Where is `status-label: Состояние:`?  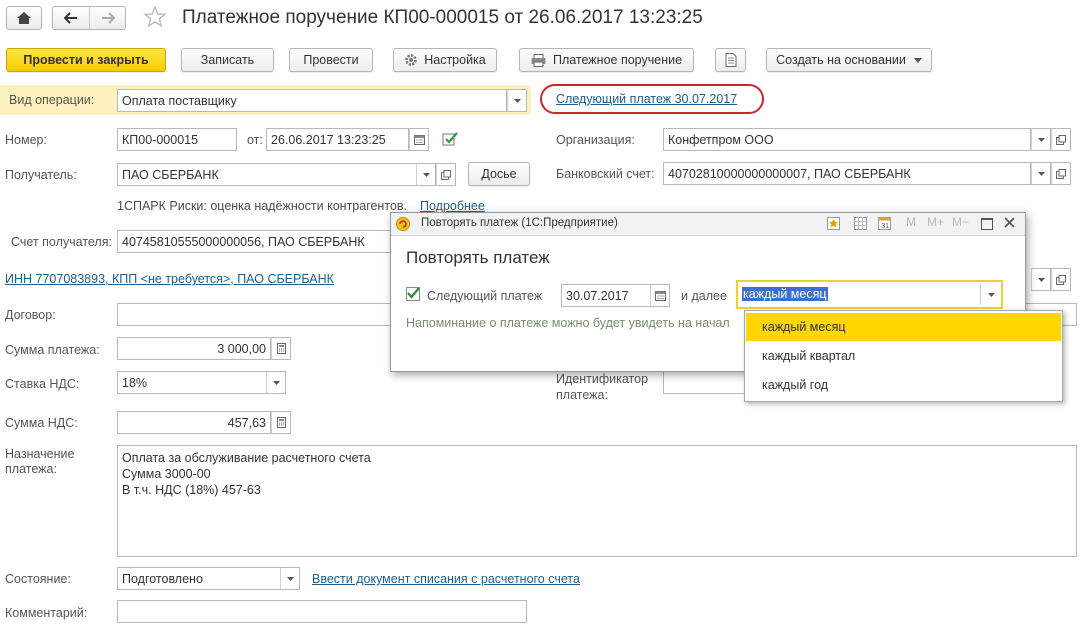 status-label: Состояние: is located at coordinates (38, 579).